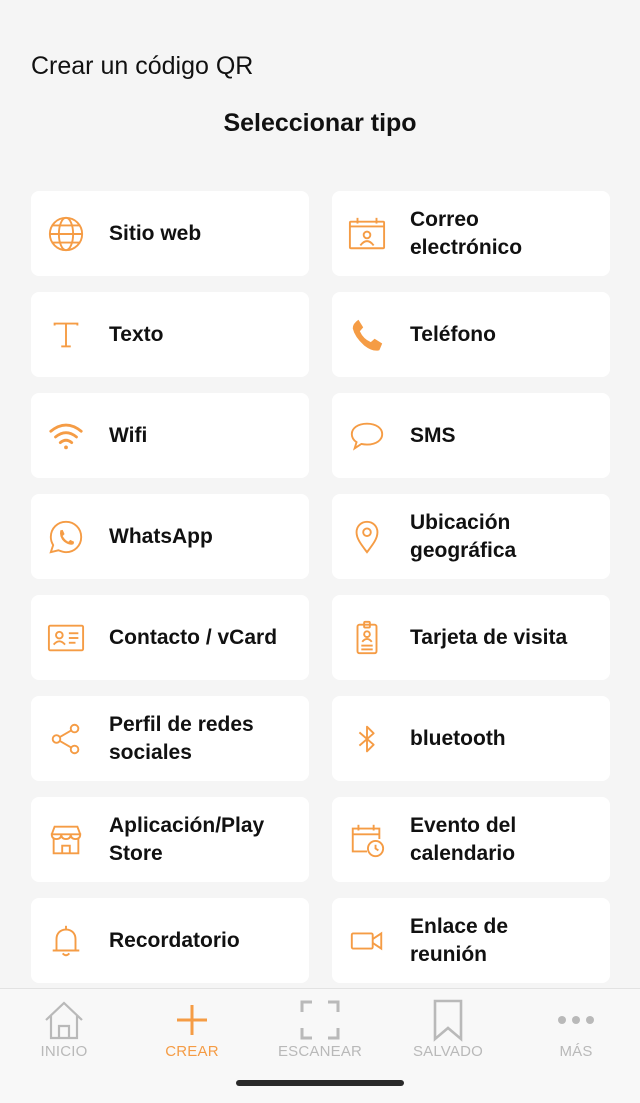 The image size is (640, 1103). Describe the element at coordinates (66, 638) in the screenshot. I see `contact-card-icon` at that location.